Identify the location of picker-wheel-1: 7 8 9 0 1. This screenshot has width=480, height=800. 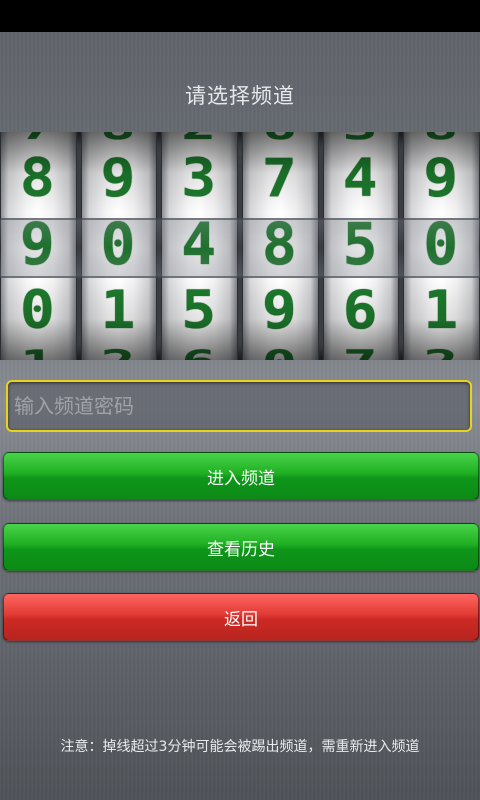
(38, 246).